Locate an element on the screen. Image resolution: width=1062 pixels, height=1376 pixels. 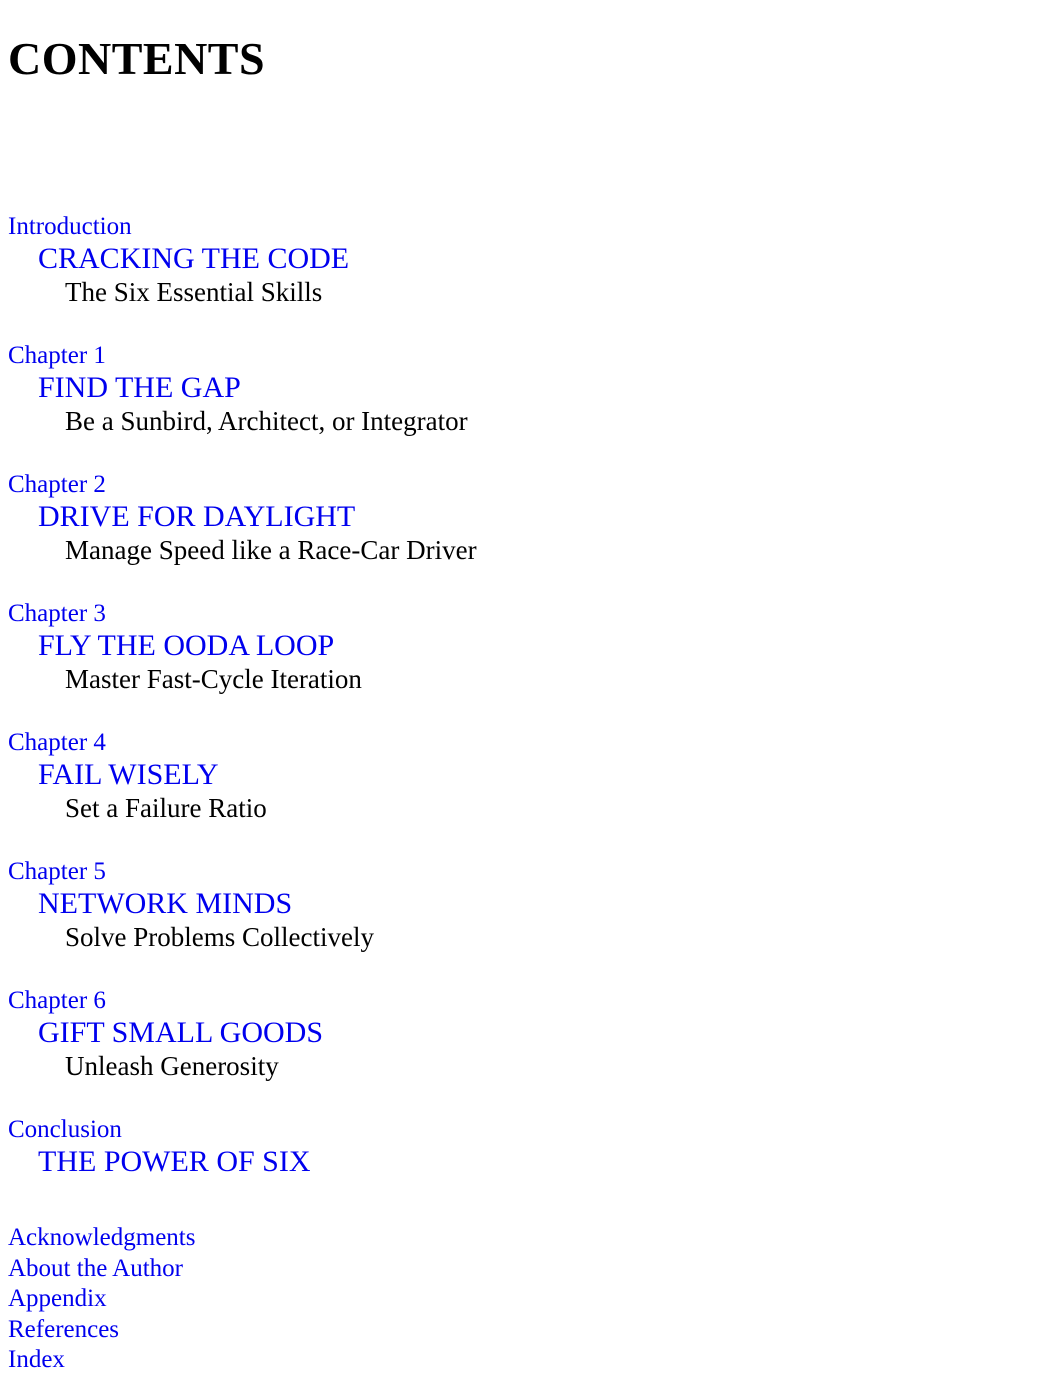
toc-backmatter-item: Index is located at coordinates (535, 1360).